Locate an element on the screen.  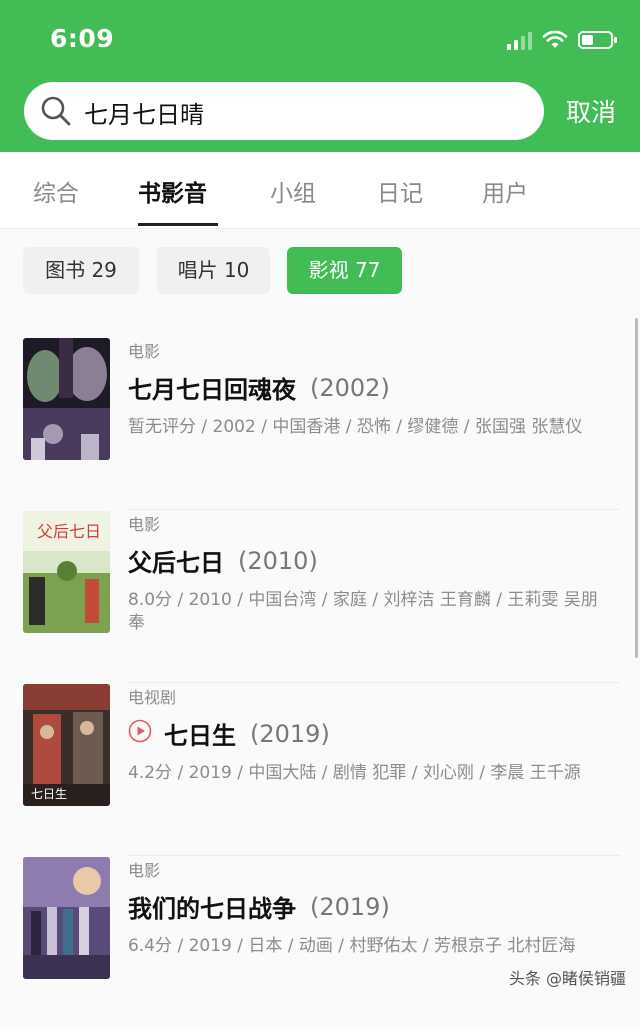
result-title-line: 父后七日 (2010) is located at coordinates (223, 560).